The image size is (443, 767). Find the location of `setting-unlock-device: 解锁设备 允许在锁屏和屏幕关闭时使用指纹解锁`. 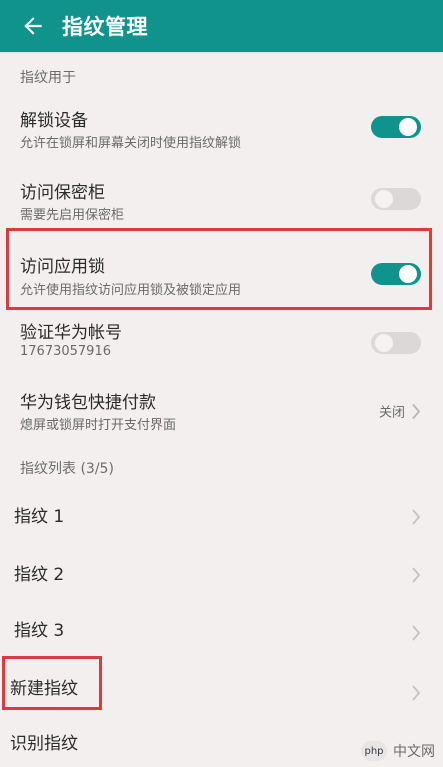

setting-unlock-device: 解锁设备 允许在锁屏和屏幕关闭时使用指纹解锁 is located at coordinates (221, 127).